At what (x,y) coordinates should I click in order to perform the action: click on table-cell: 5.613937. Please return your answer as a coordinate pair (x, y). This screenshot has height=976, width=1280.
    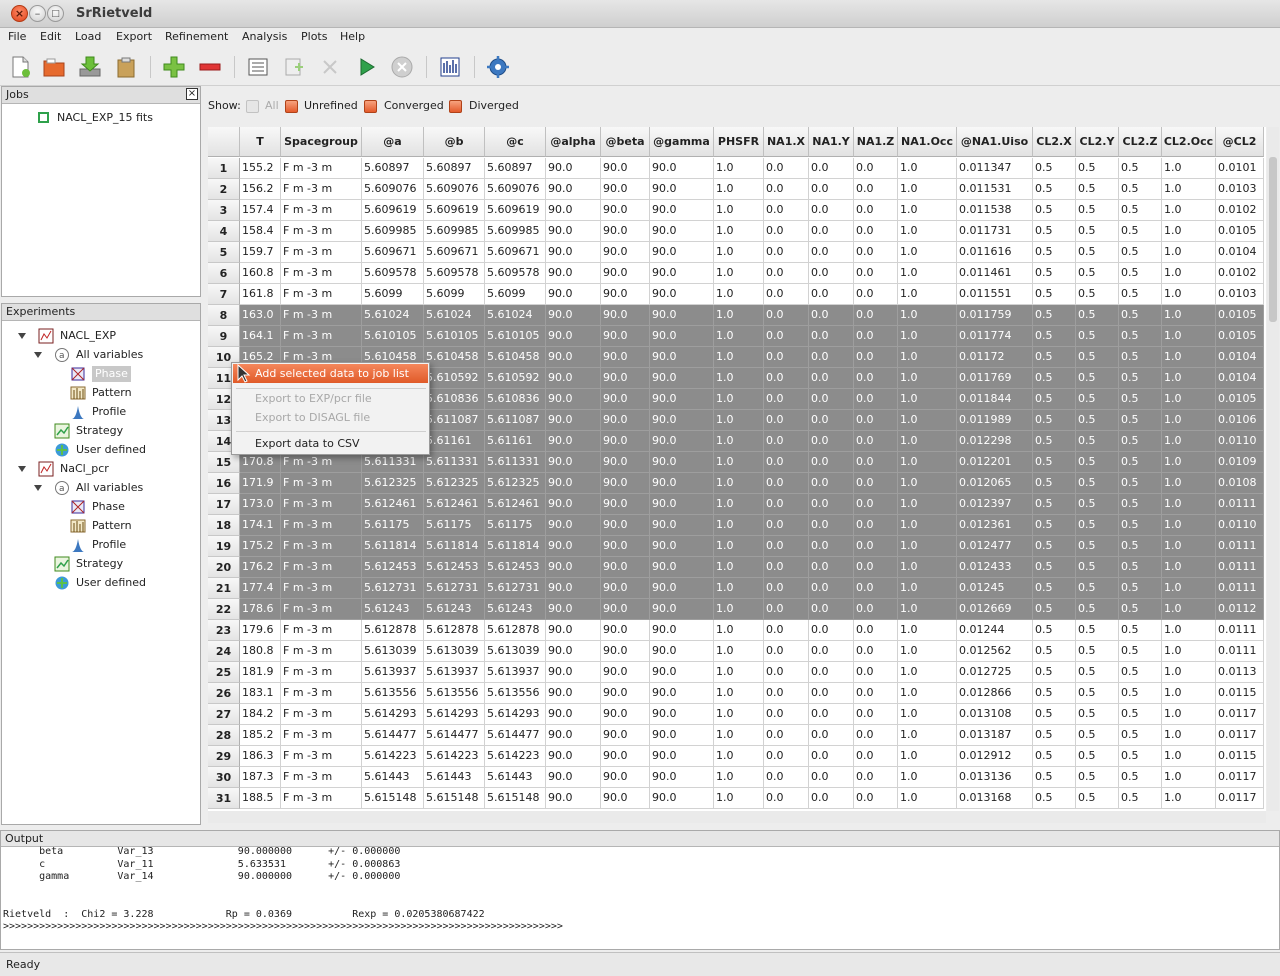
    Looking at the image, I should click on (393, 672).